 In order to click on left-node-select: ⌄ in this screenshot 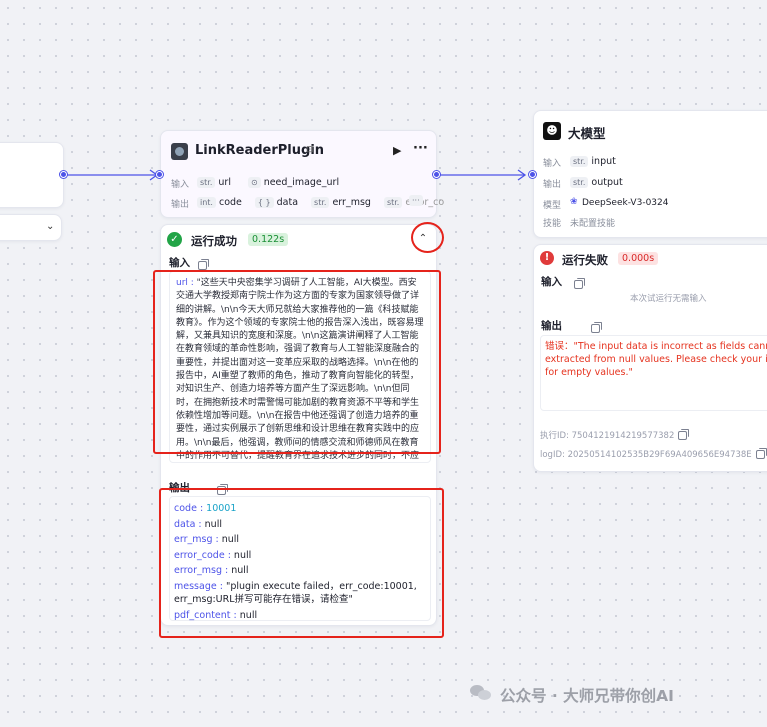, I will do `click(31, 227)`.